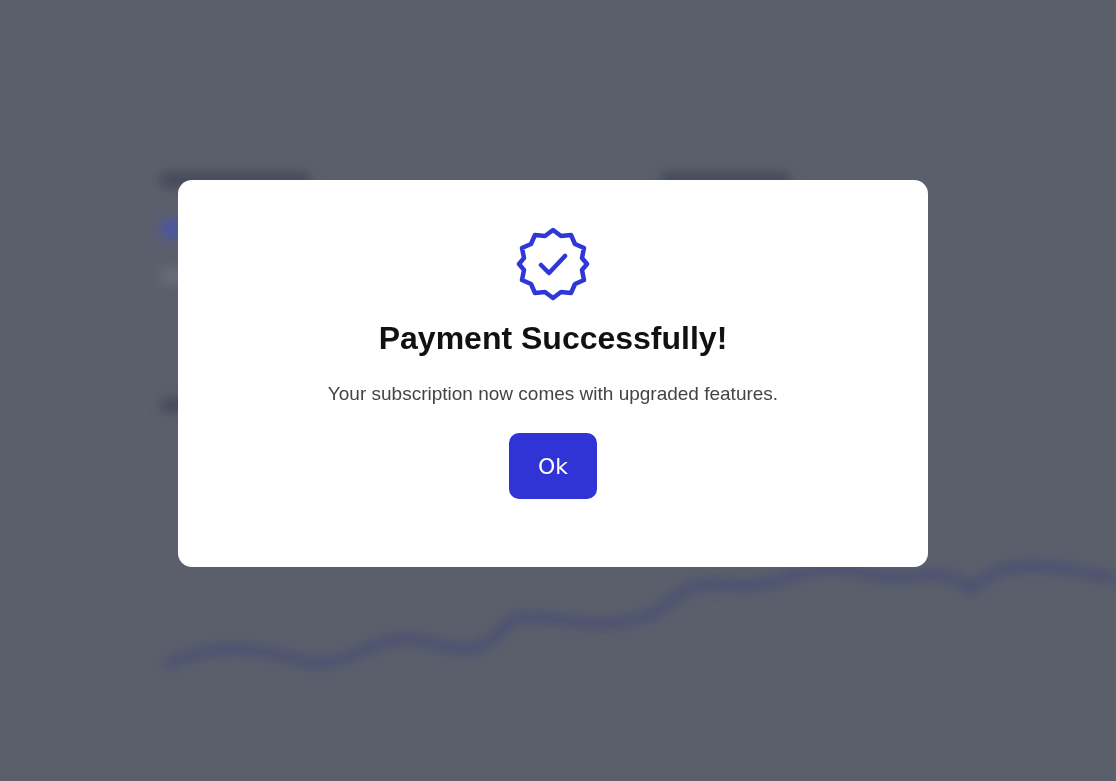 Image resolution: width=1116 pixels, height=781 pixels. I want to click on dialog-title: Payment Successfully!, so click(553, 338).